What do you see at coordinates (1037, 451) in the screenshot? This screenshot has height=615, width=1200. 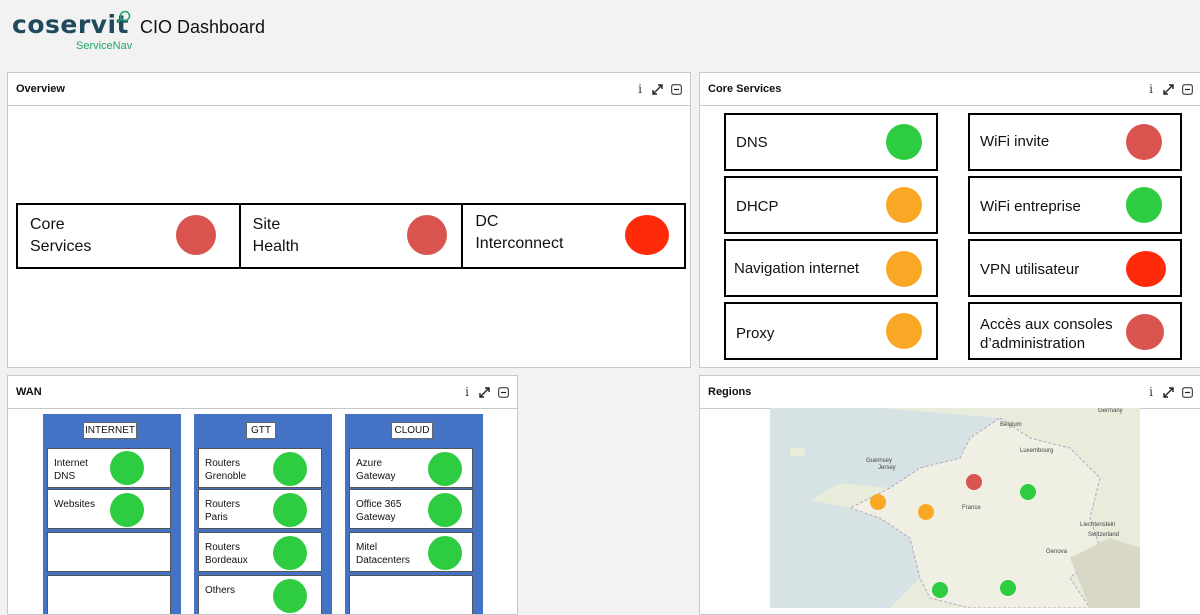 I see `map-label: Luxembourg` at bounding box center [1037, 451].